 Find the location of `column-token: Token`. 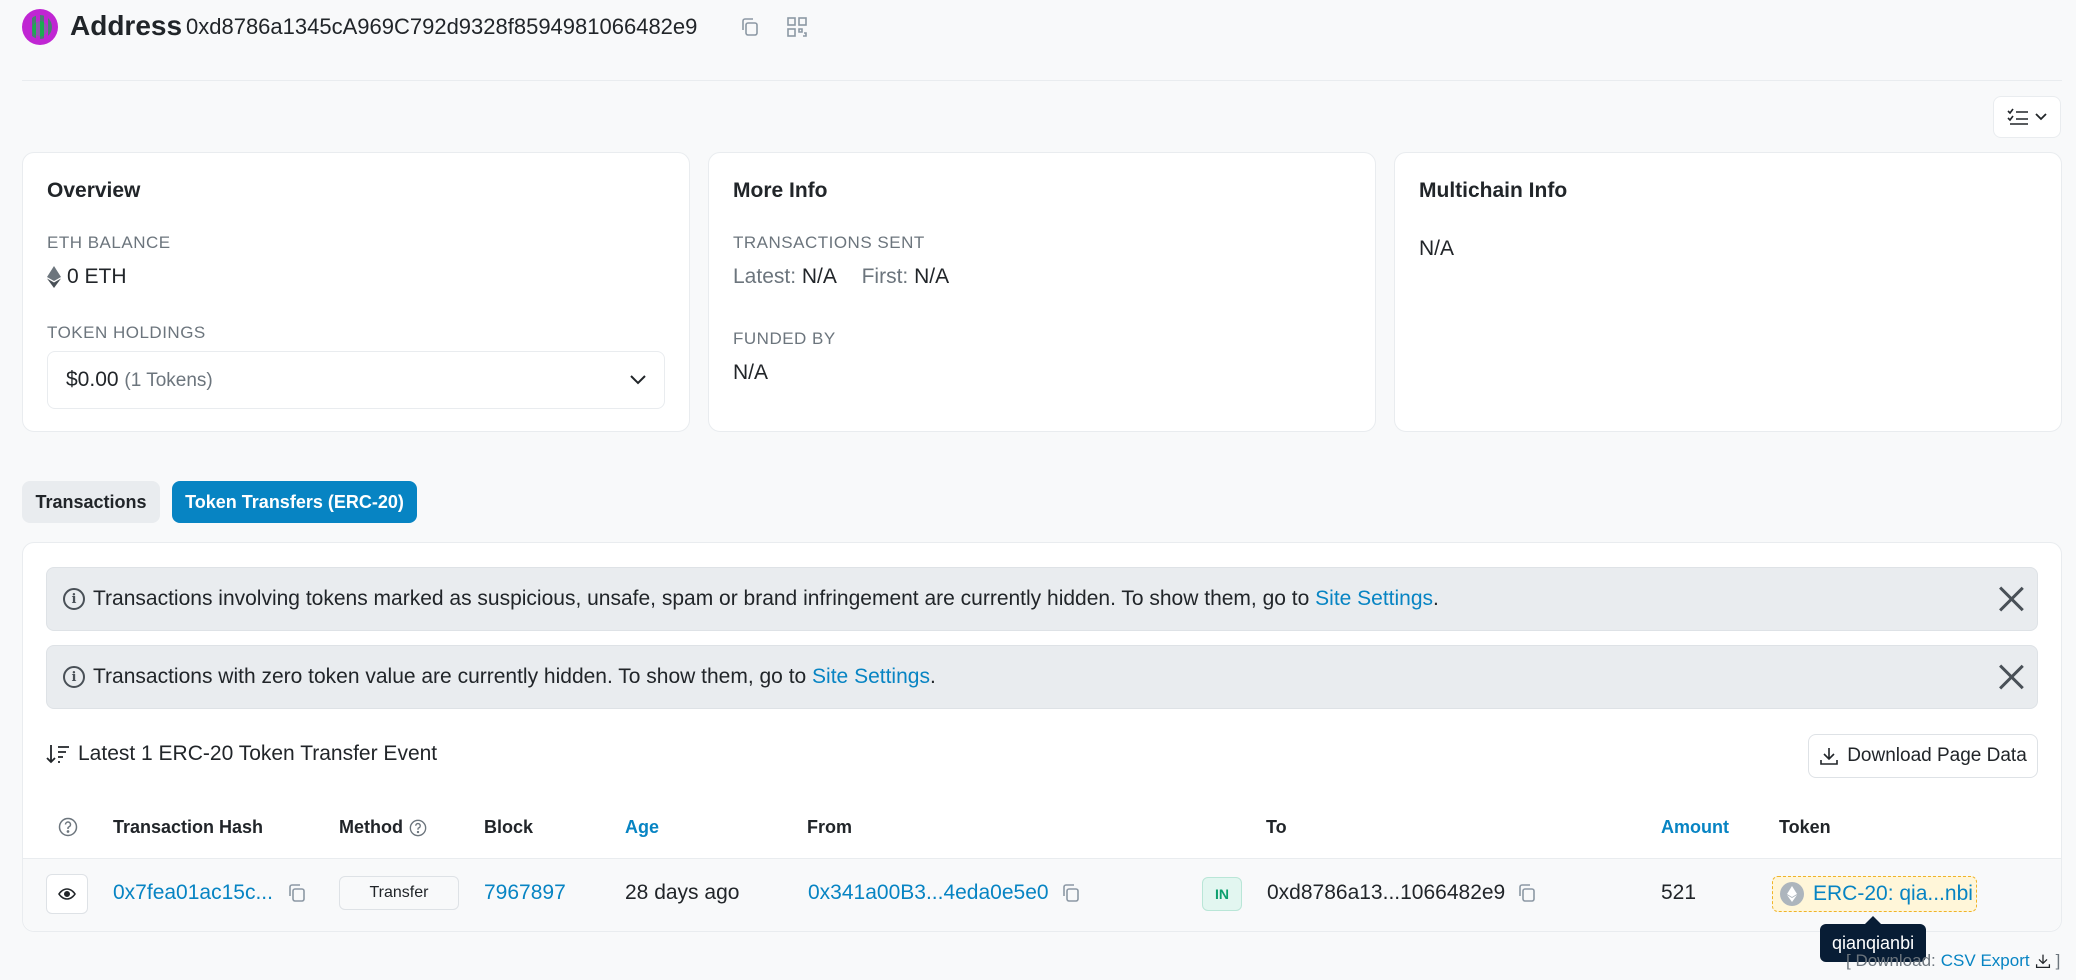

column-token: Token is located at coordinates (1805, 827).